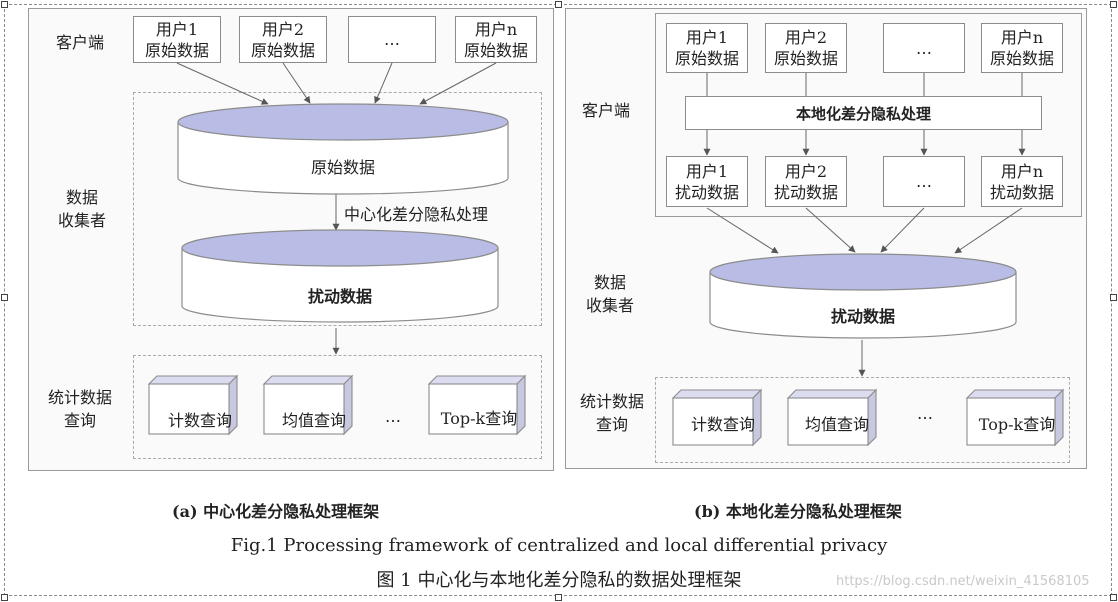 This screenshot has width=1118, height=602. What do you see at coordinates (707, 48) in the screenshot?
I see `panel-b-user-1-raw: 用户1 原始数据` at bounding box center [707, 48].